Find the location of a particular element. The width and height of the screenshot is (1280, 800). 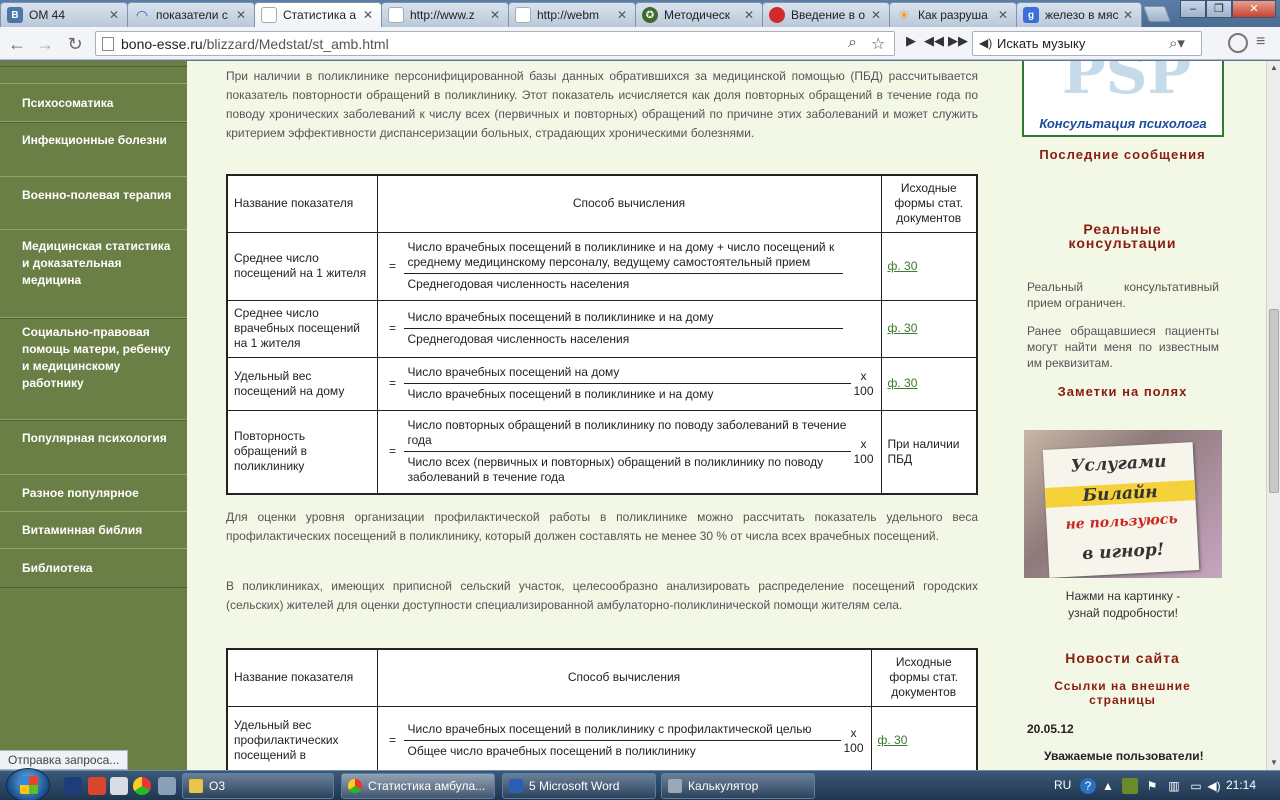

flag-icon: ⚑ is located at coordinates (1152, 786).